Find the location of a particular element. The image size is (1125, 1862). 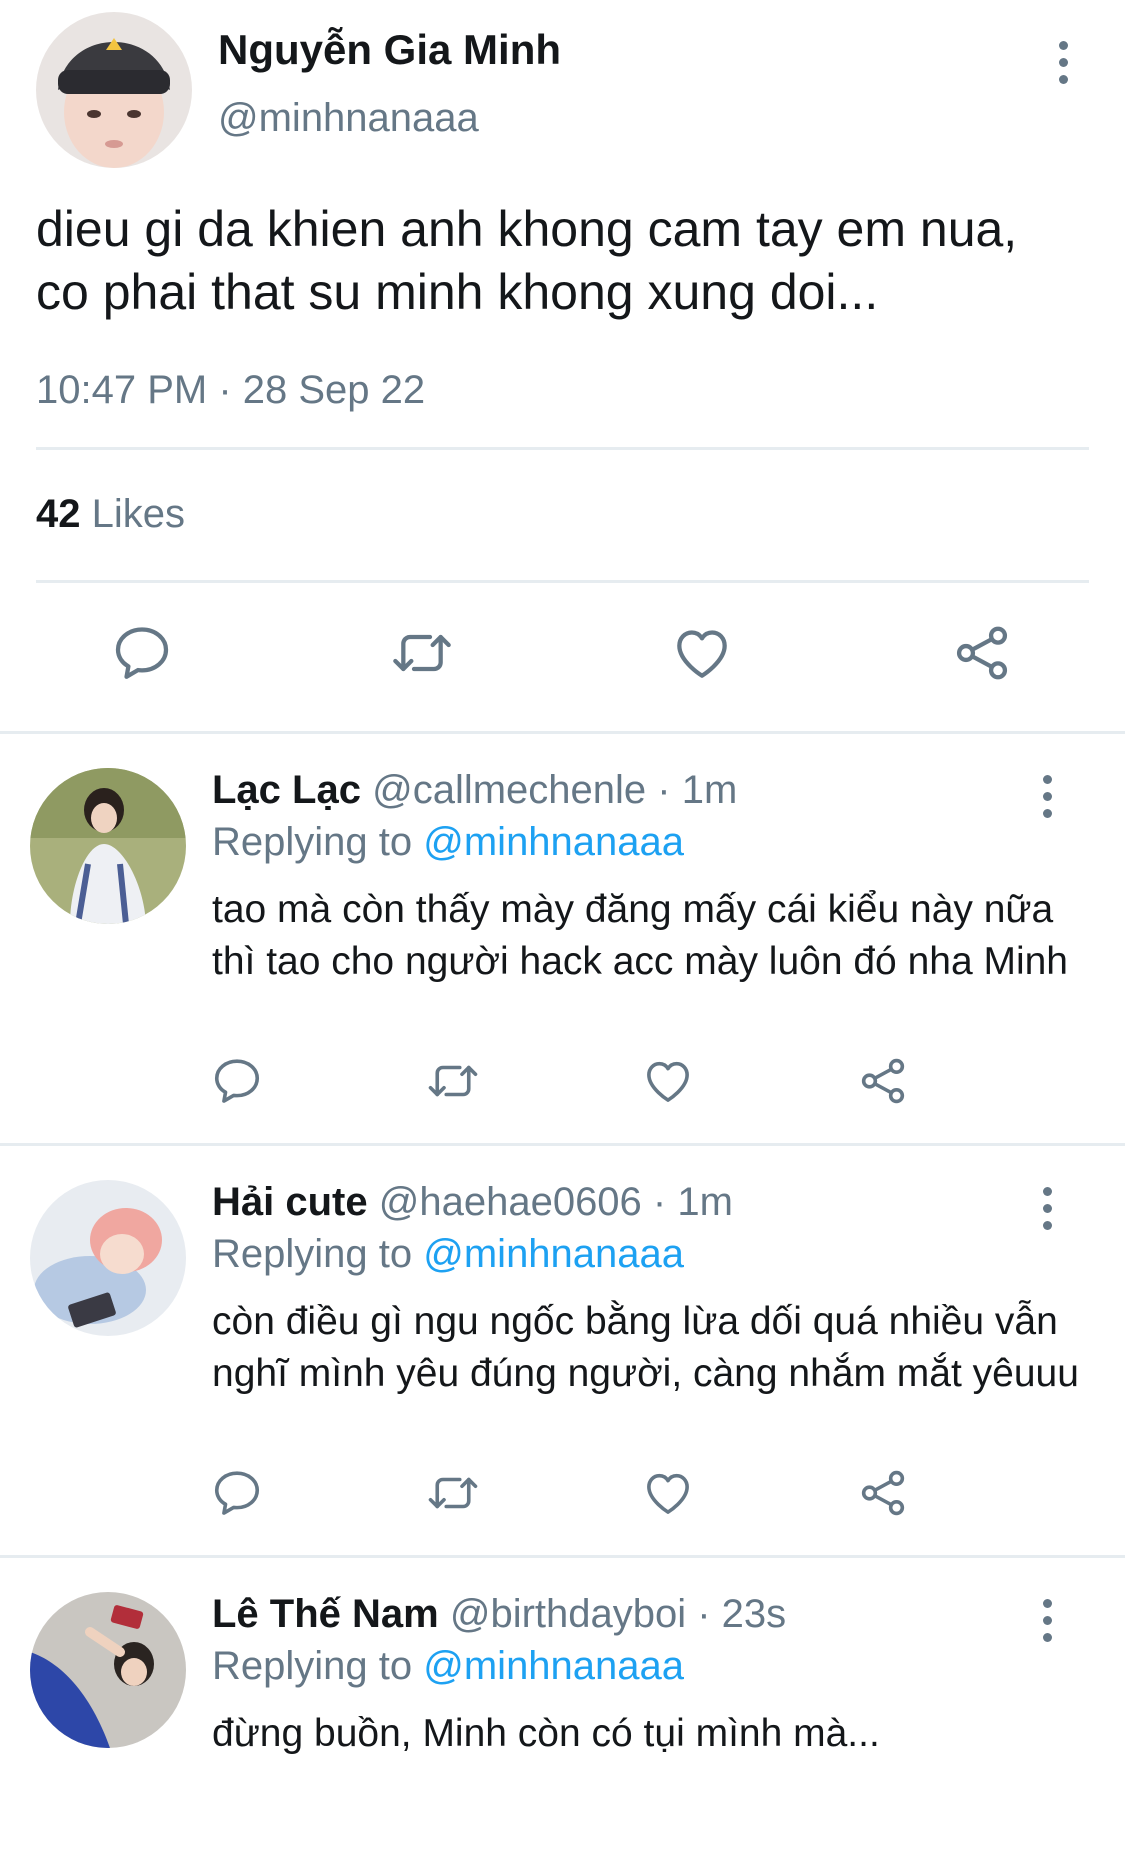

reply-header: Lạc Lạc @callmechenle · 1m is located at coordinates (474, 790).